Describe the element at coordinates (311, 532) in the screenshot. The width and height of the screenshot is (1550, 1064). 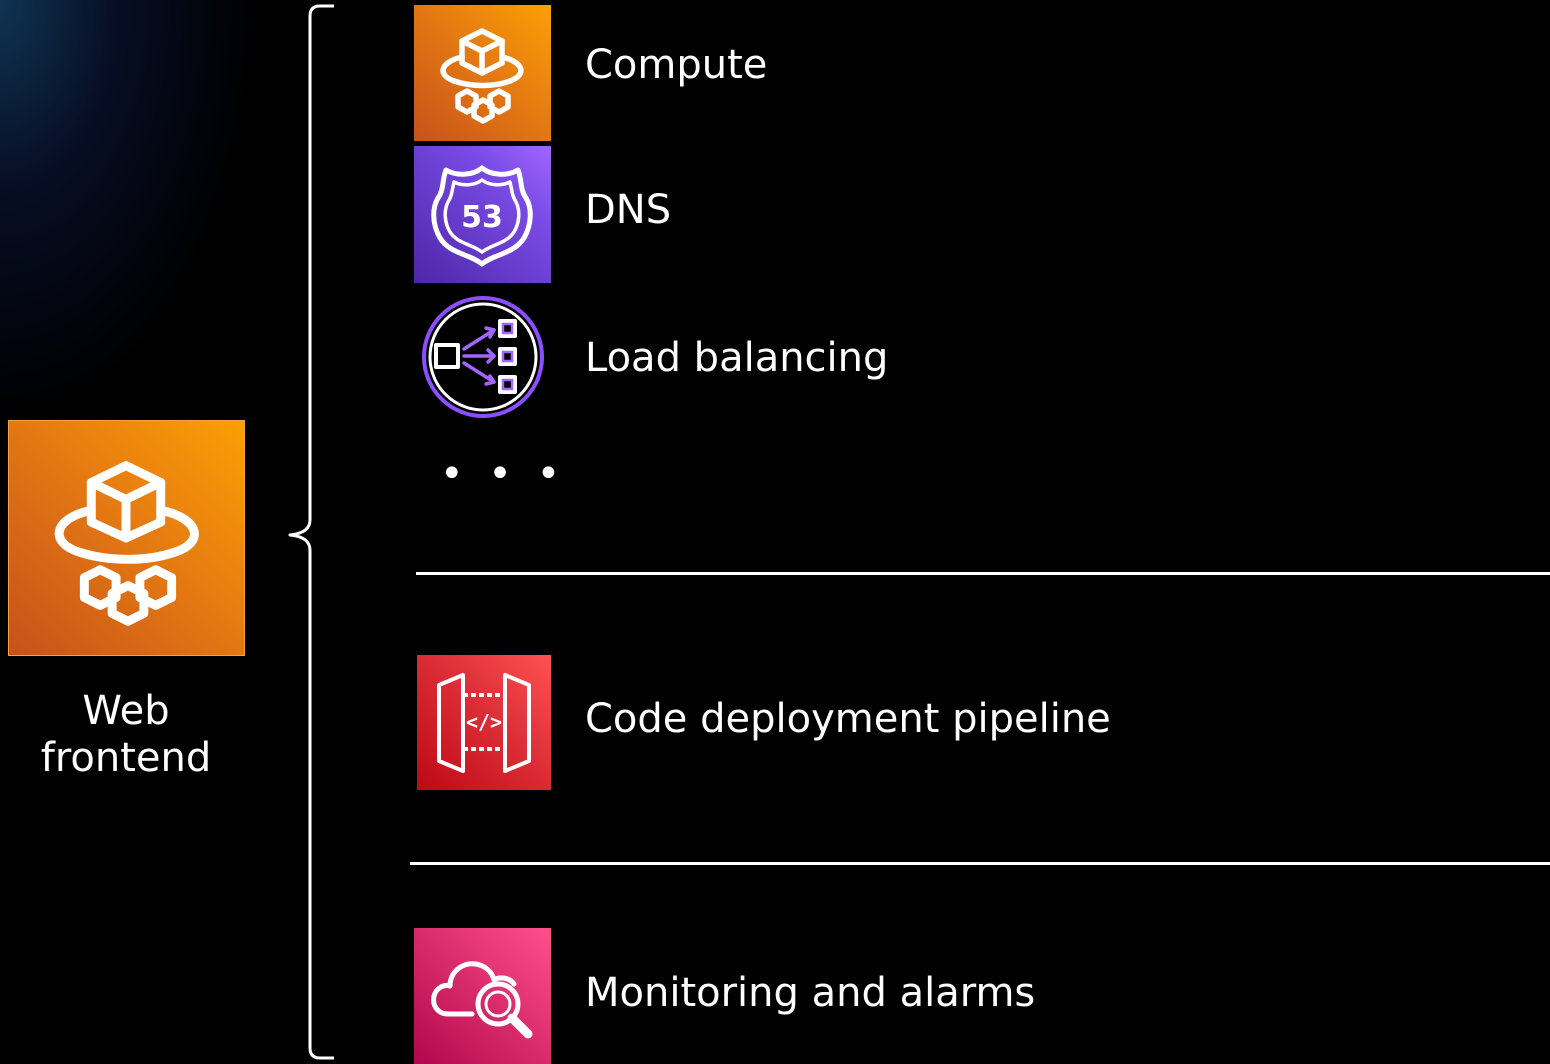
I see `grouping-brace` at that location.